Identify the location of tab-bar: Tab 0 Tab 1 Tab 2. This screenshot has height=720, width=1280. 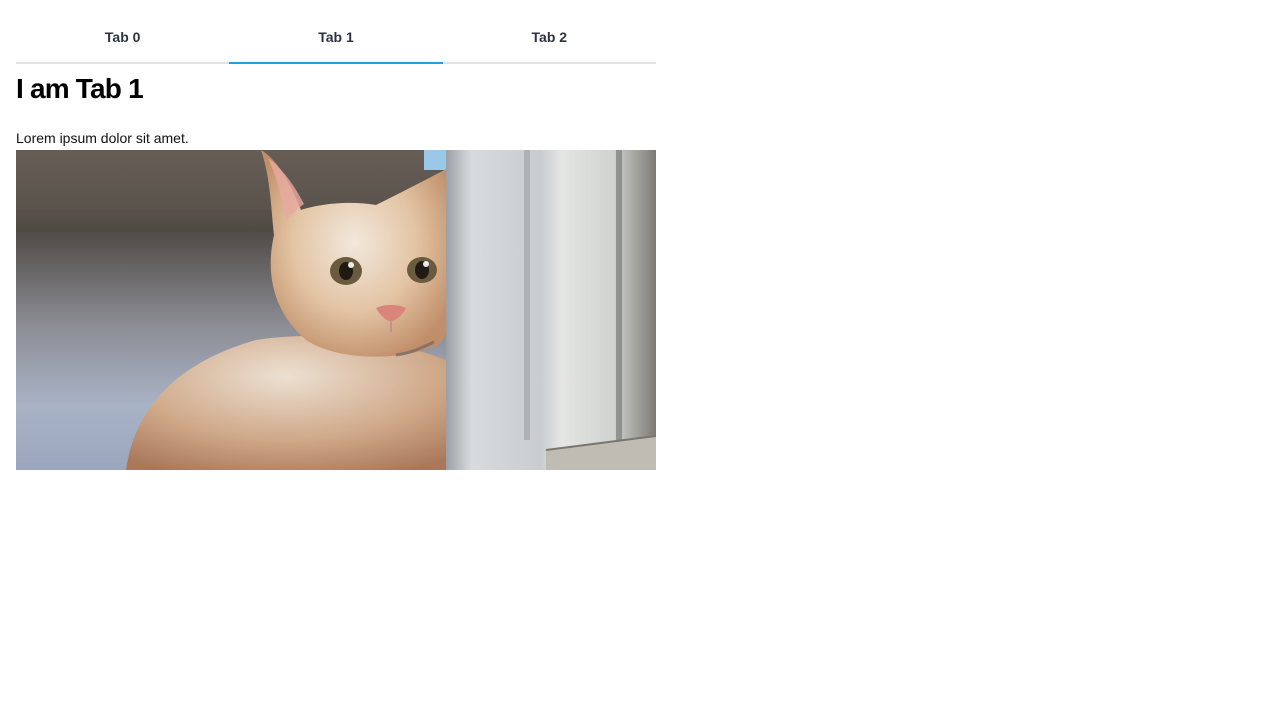
(336, 38).